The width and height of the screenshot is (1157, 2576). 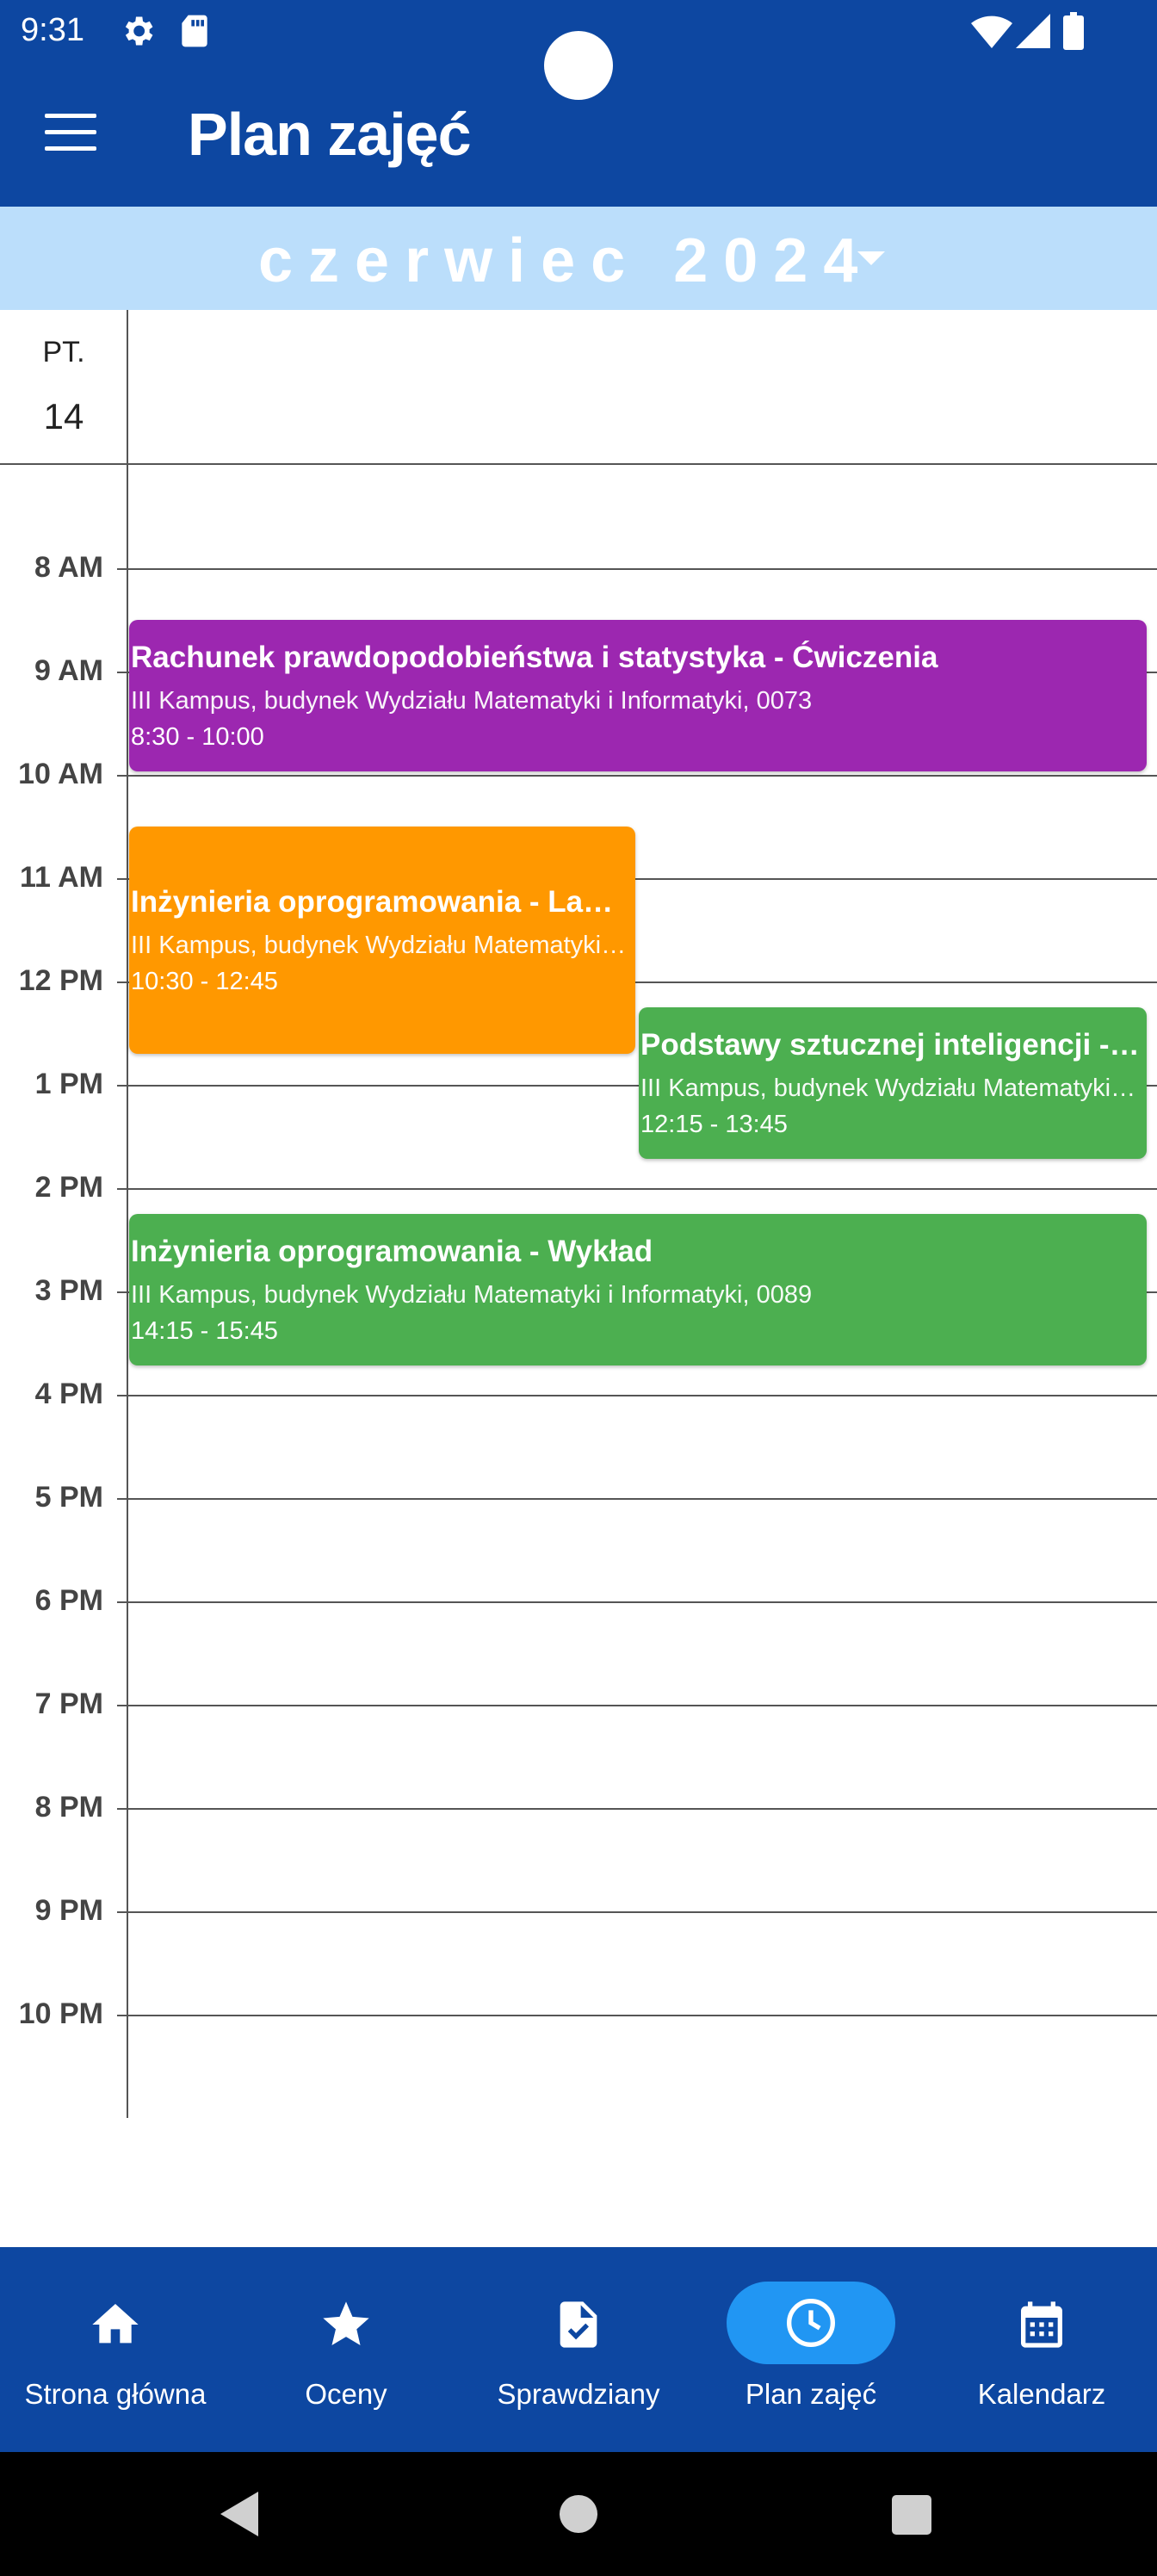 I want to click on event-time: 10:30 - 12:45, so click(x=205, y=982).